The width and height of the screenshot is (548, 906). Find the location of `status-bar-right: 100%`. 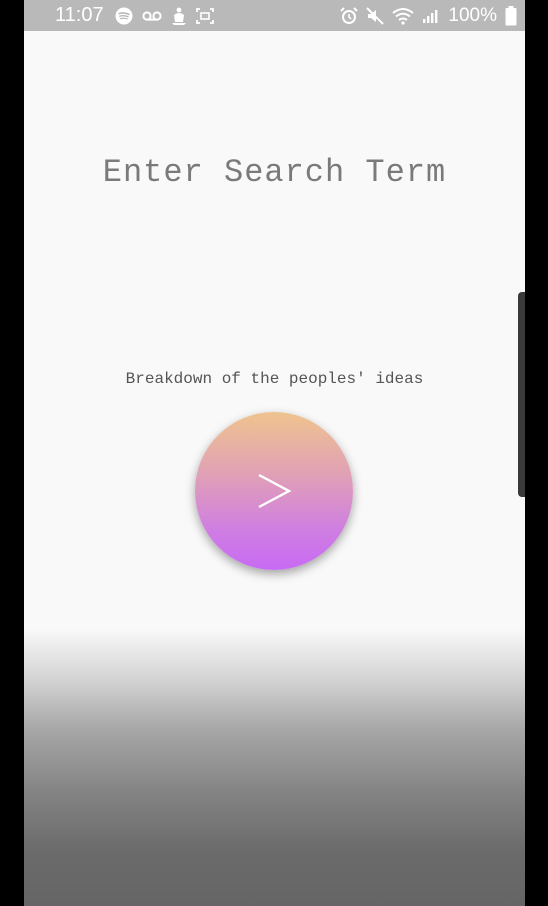

status-bar-right: 100% is located at coordinates (428, 16).